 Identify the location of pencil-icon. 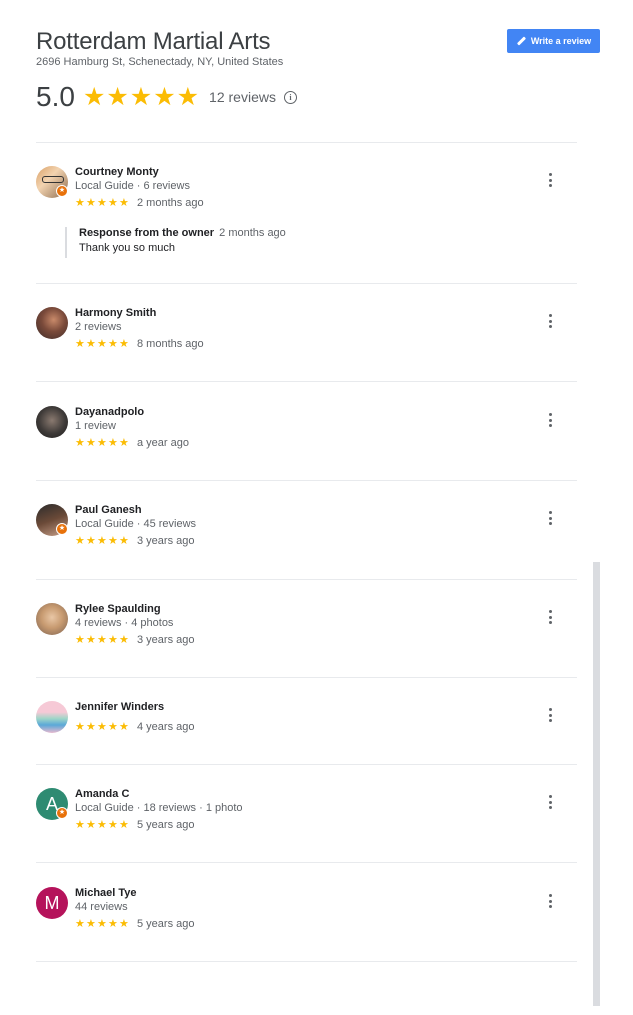
(521, 41).